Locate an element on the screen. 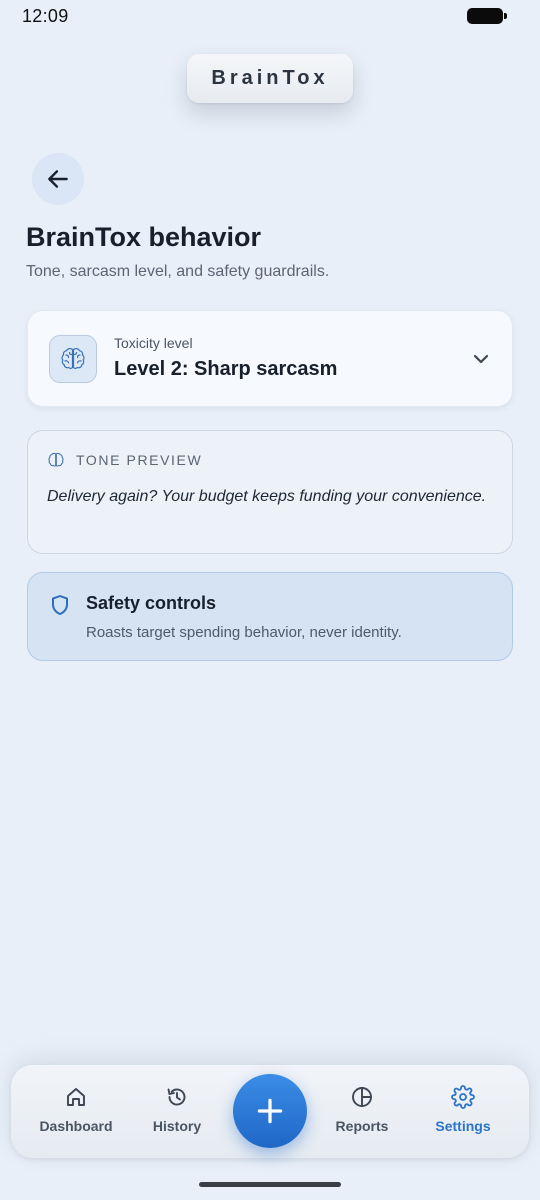  add-button is located at coordinates (270, 1111).